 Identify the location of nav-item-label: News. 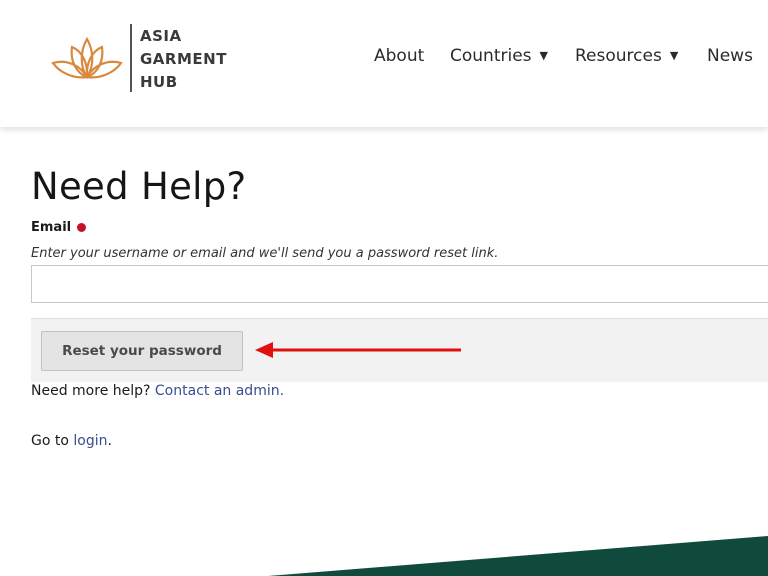
(730, 56).